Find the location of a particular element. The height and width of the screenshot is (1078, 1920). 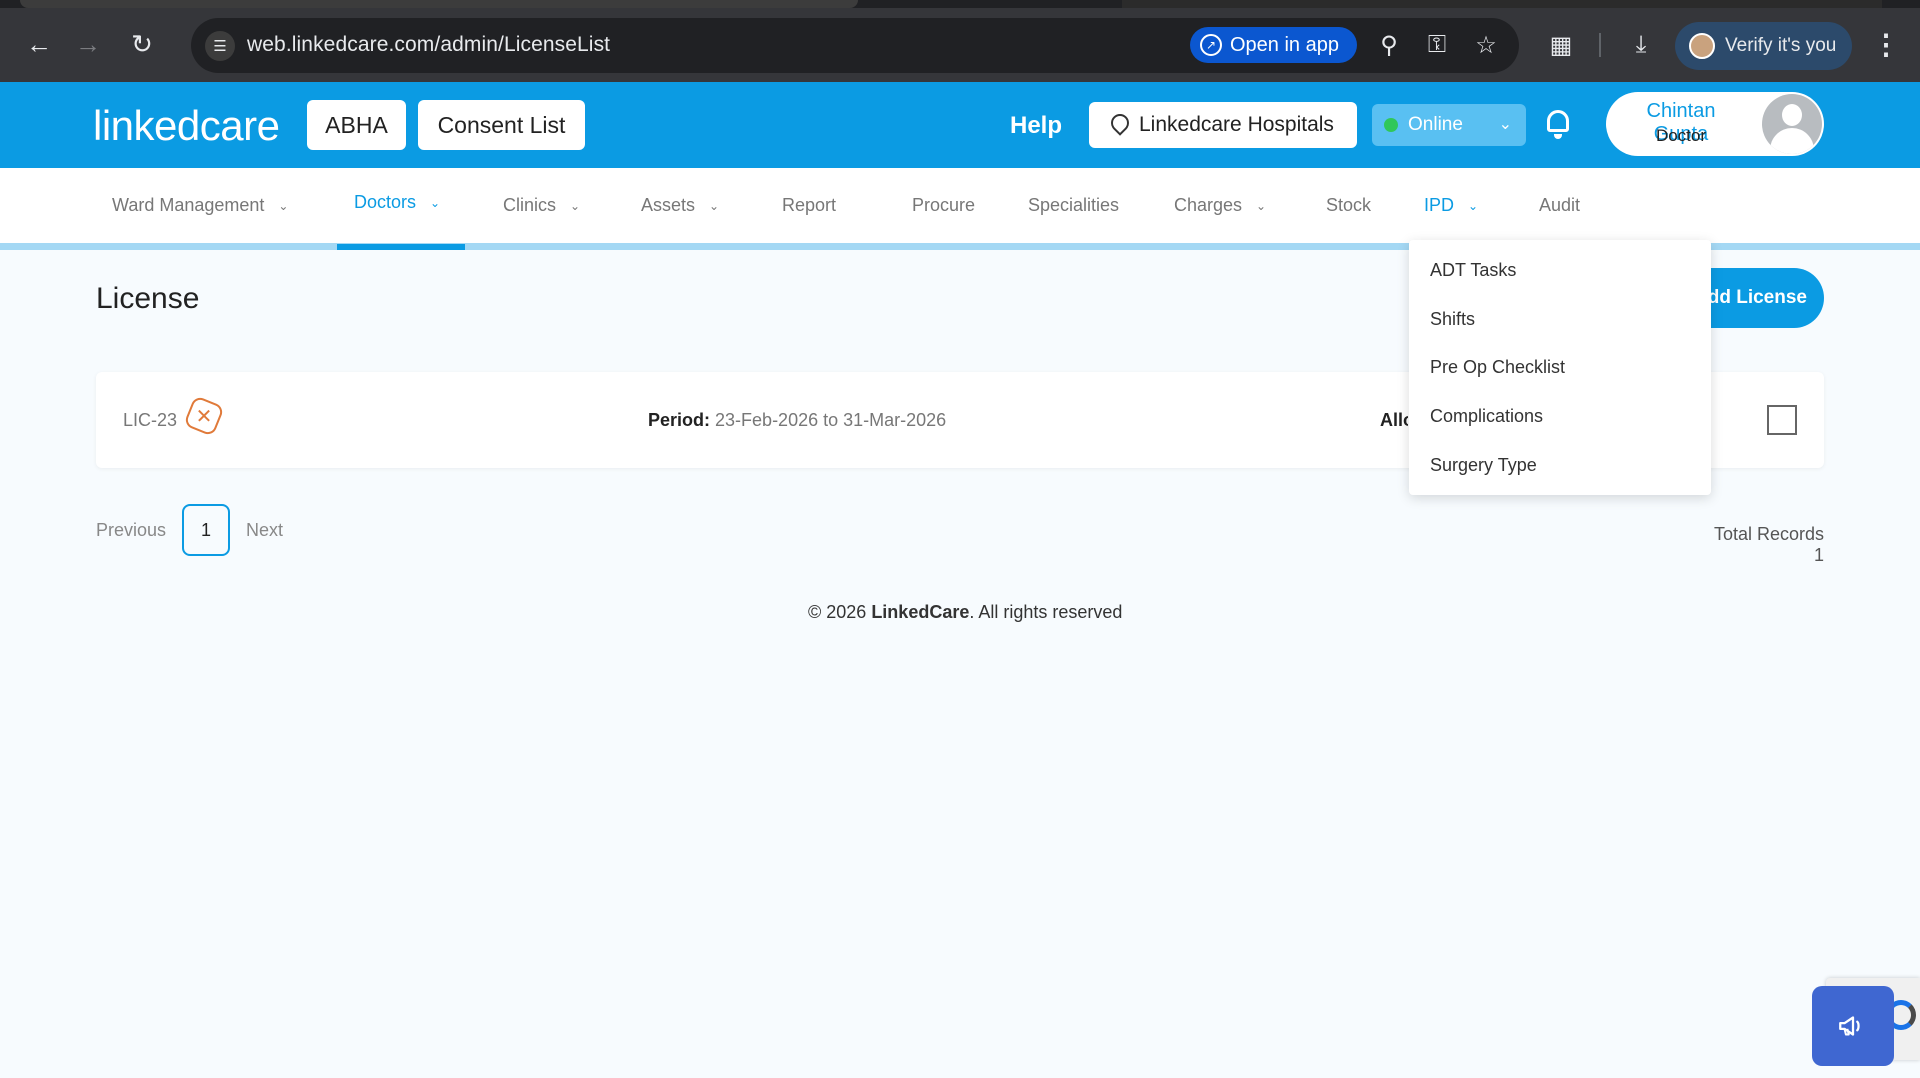

menu-label: Specialities is located at coordinates (1074, 205).